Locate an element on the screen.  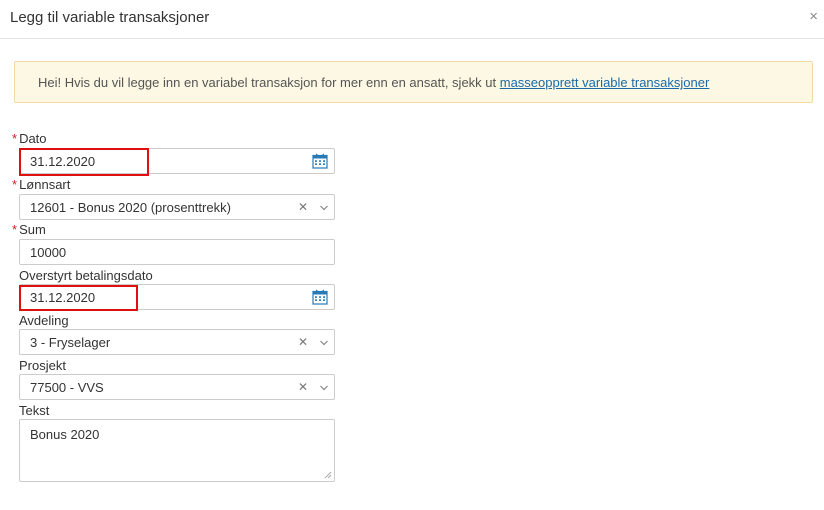
modal-title: Legg til variable transaksjoner is located at coordinates (110, 17).